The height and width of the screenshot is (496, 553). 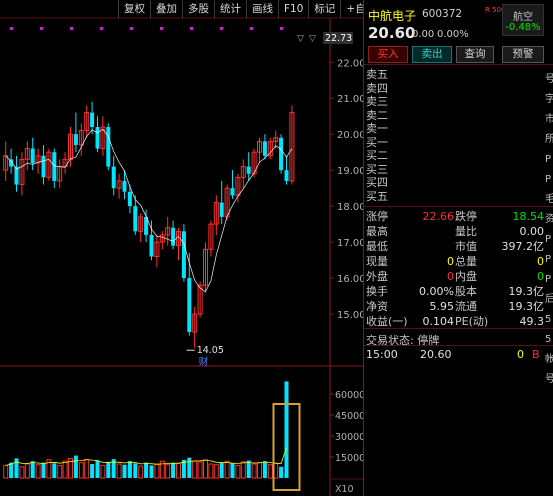 What do you see at coordinates (134, 9) in the screenshot?
I see `restore-rights-button: 复权` at bounding box center [134, 9].